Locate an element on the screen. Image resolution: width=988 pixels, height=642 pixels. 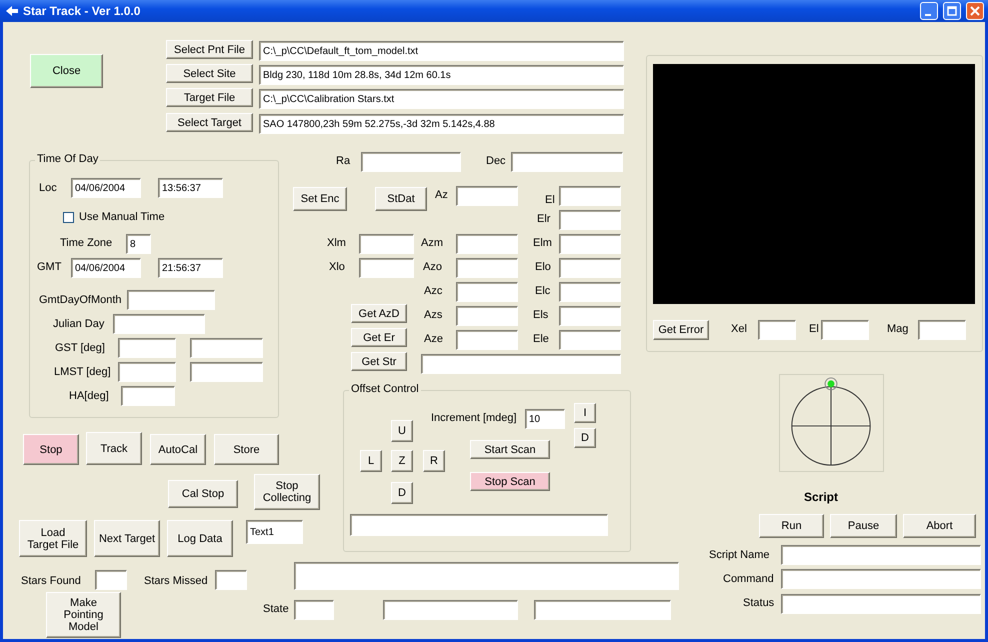
field-label: Time Zone is located at coordinates (86, 243).